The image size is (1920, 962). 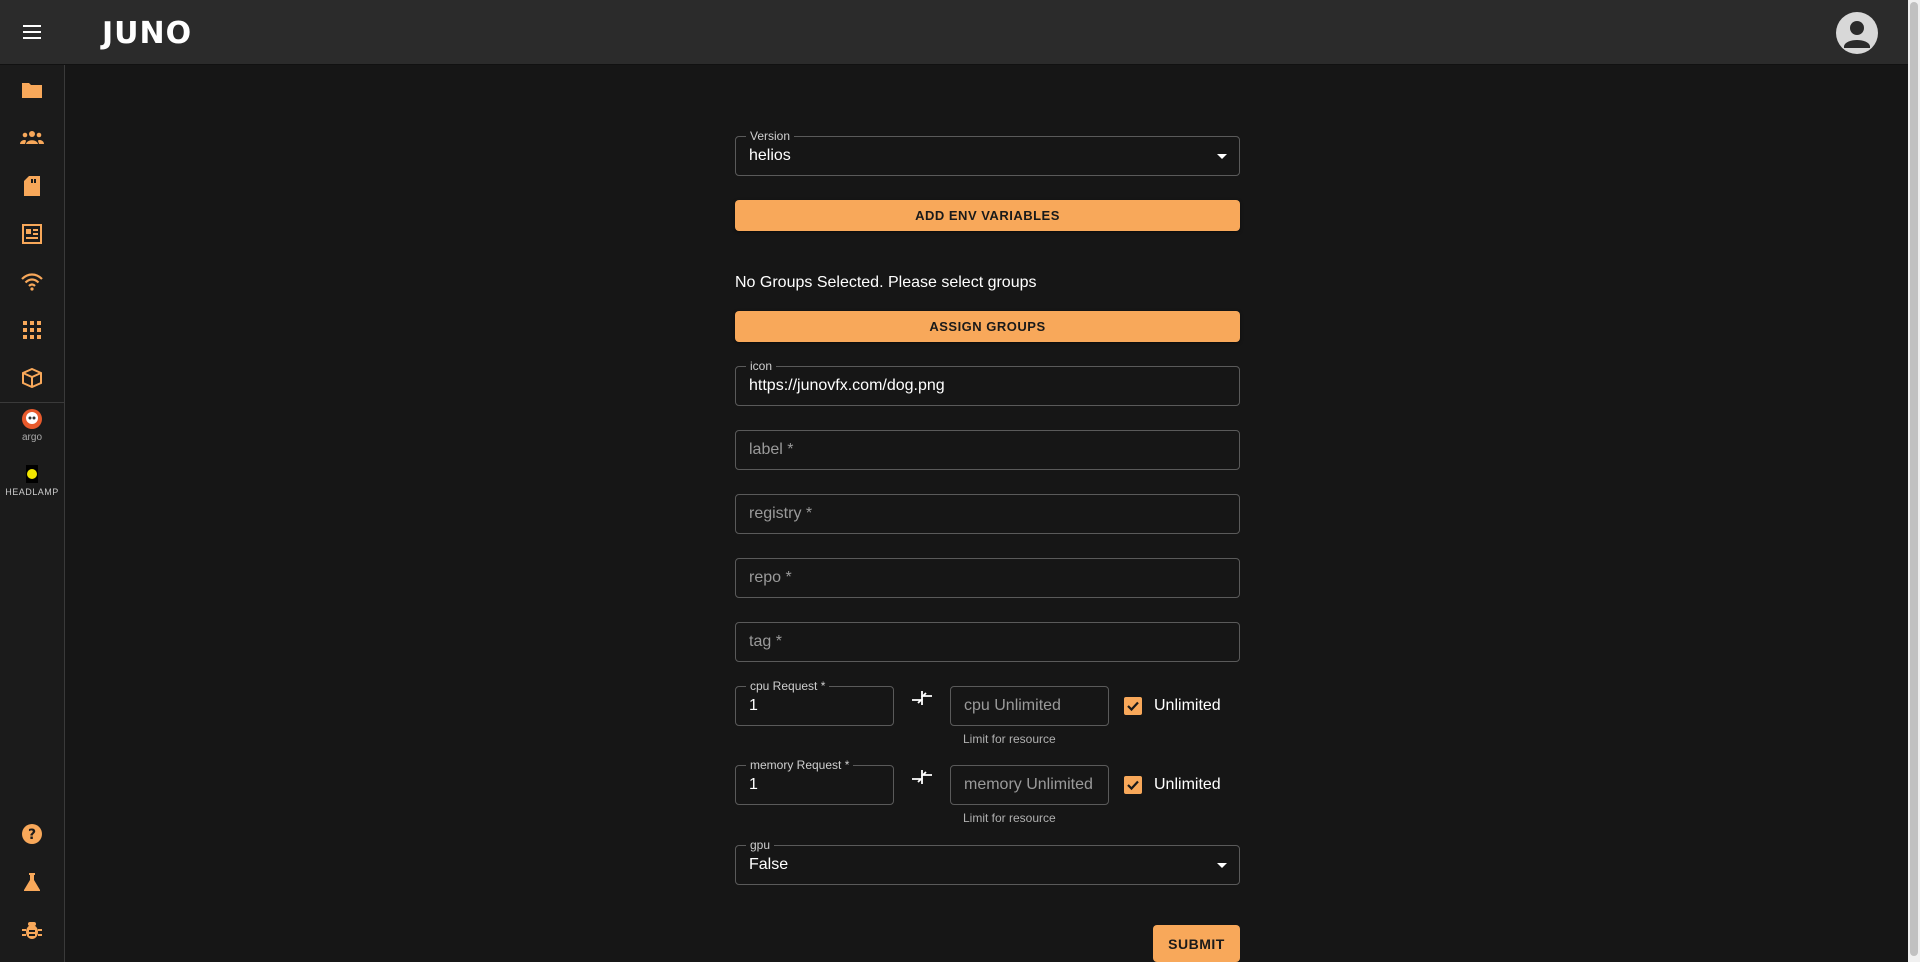 I want to click on repo-field-placeholder: repo *, so click(x=770, y=577).